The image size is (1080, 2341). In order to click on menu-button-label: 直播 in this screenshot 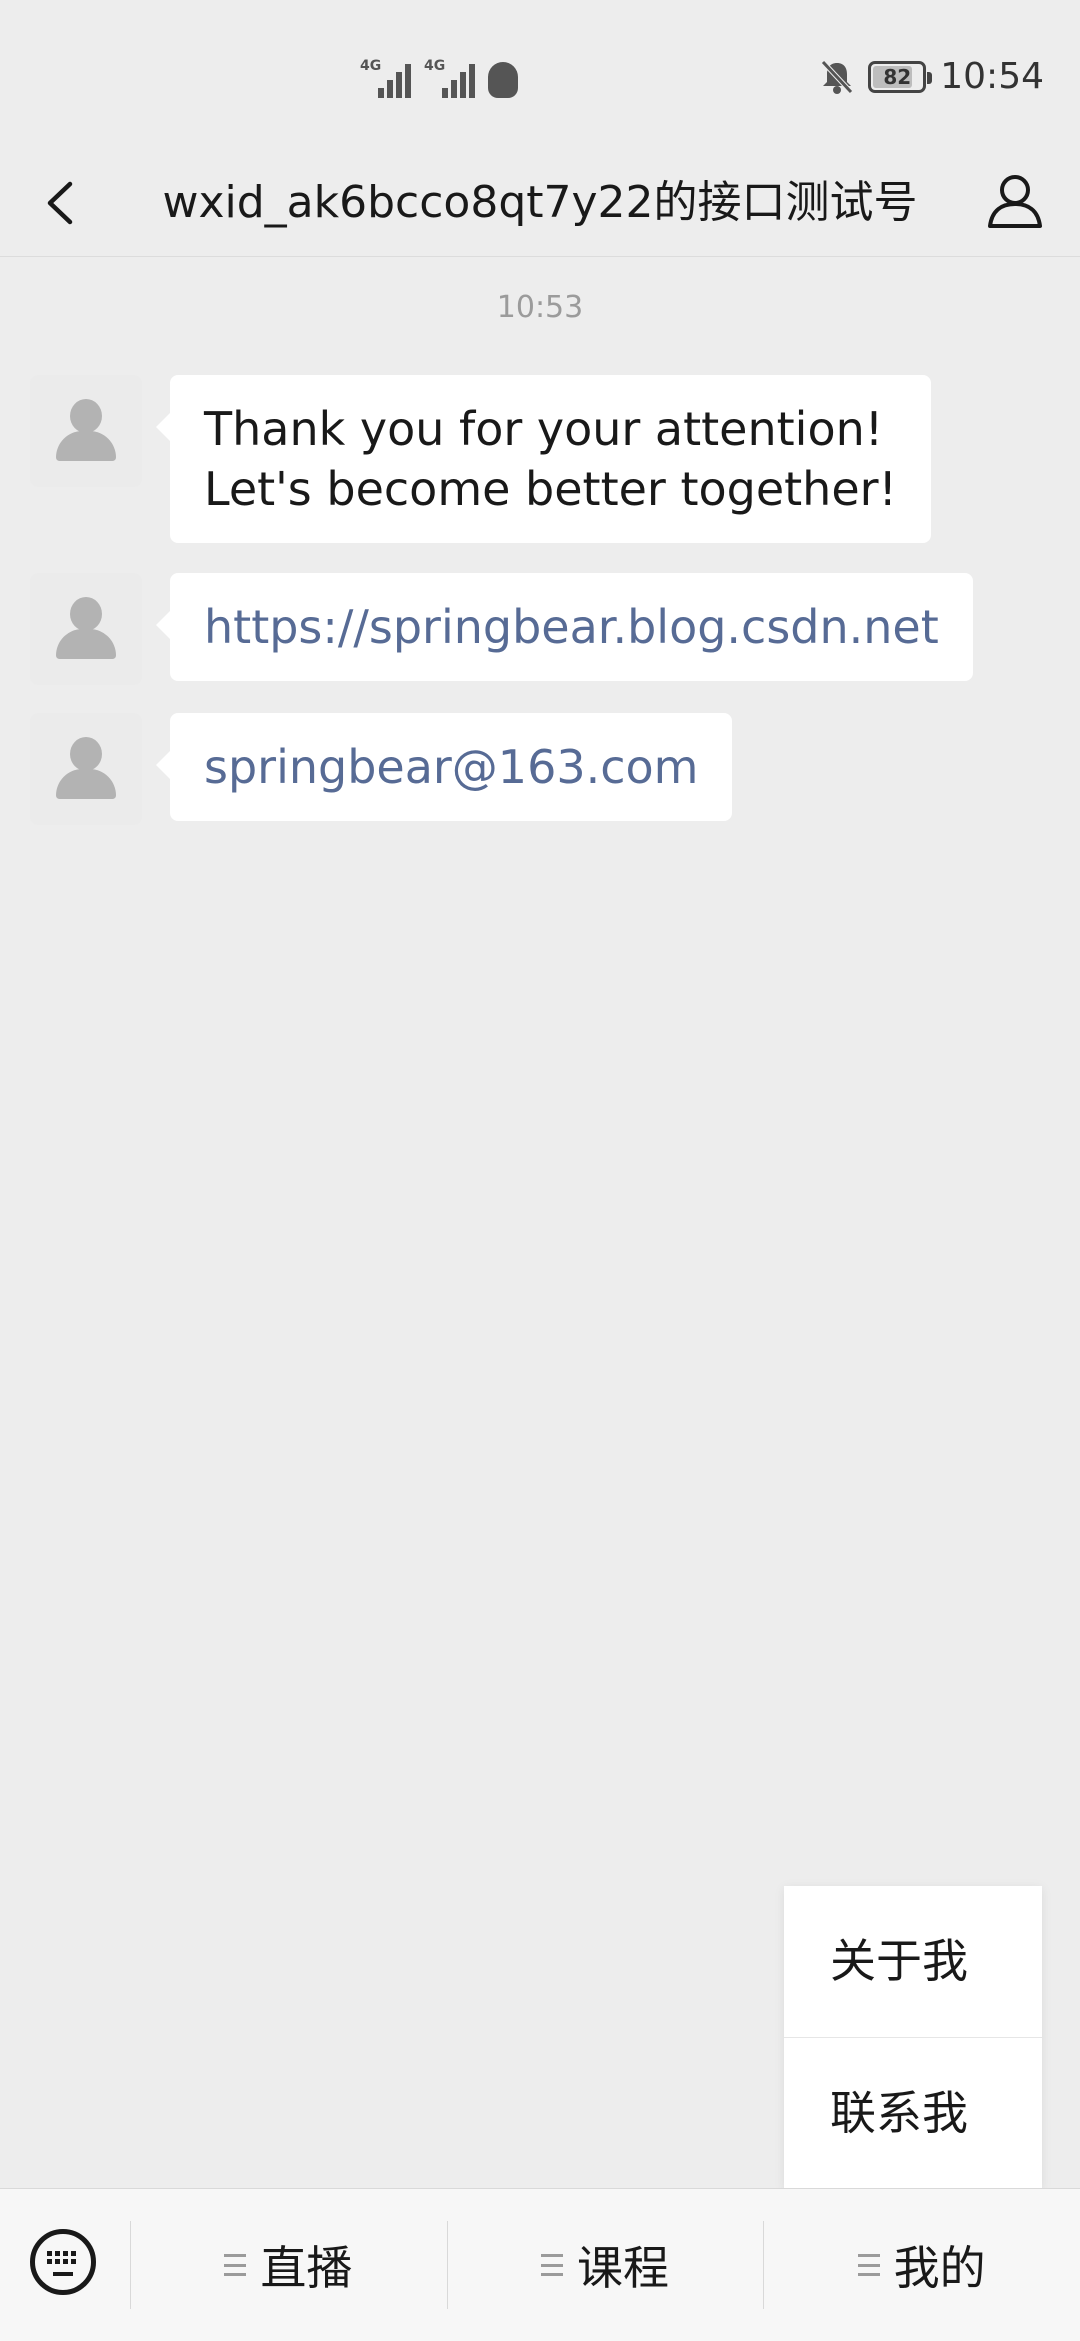, I will do `click(306, 2268)`.